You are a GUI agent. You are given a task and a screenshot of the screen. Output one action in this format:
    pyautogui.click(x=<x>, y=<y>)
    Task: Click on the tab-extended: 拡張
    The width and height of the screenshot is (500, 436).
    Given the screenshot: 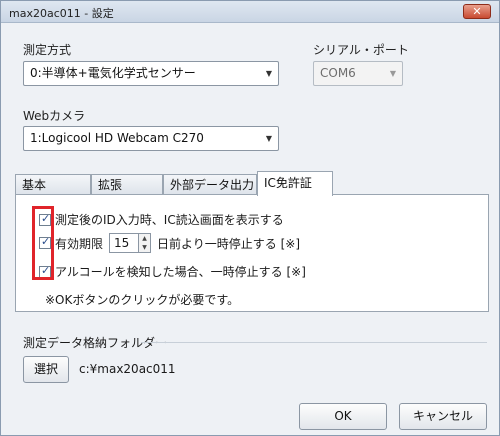 What is the action you would take?
    pyautogui.click(x=127, y=184)
    